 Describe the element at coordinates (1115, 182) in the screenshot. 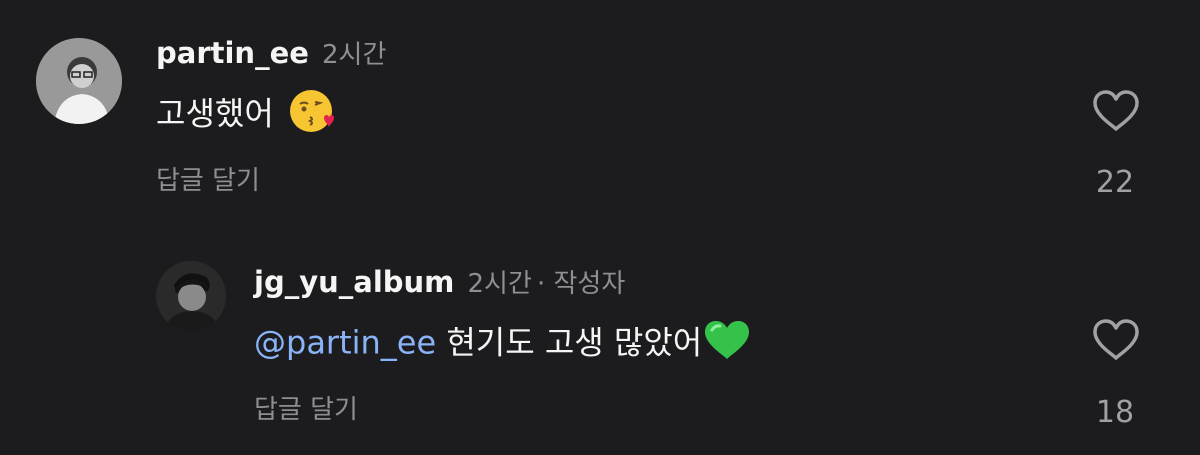

I see `like-count: 22` at that location.